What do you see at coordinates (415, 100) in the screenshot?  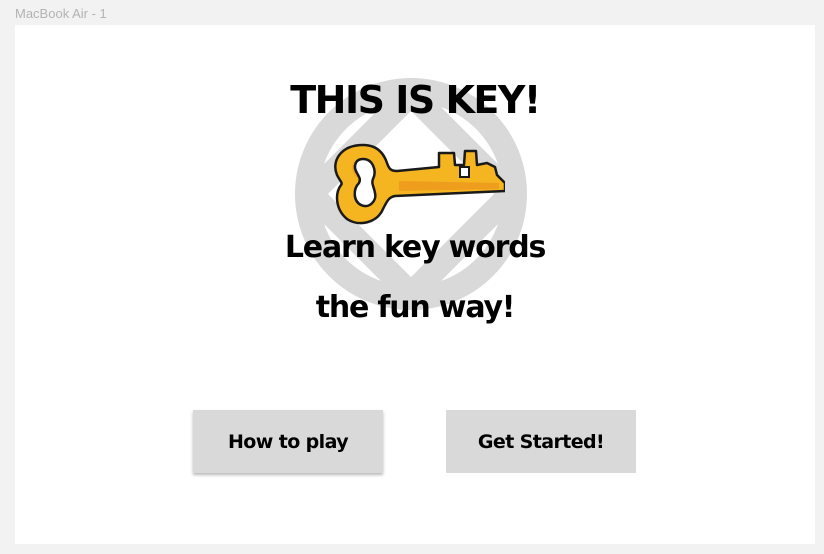 I see `app-title: THIS IS KEY!` at bounding box center [415, 100].